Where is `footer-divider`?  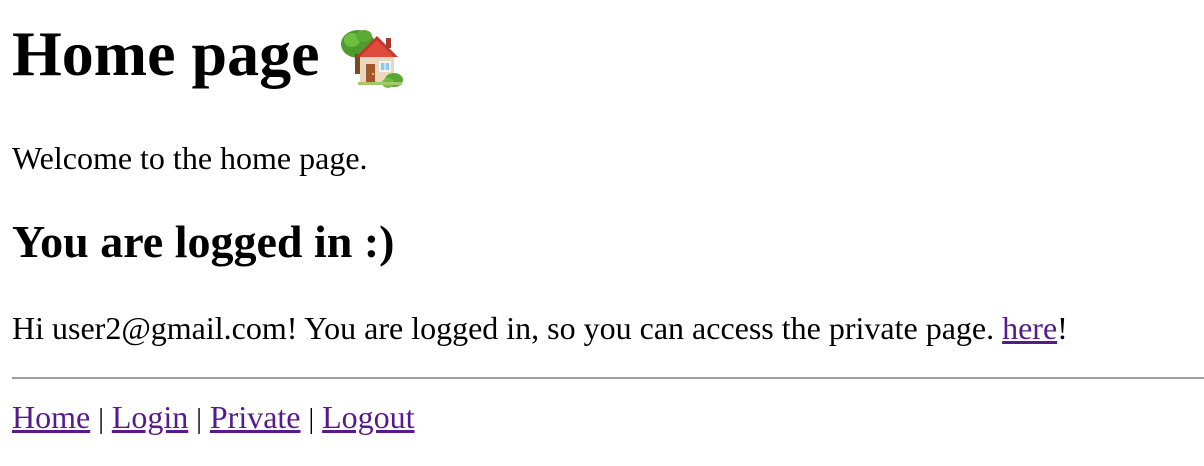 footer-divider is located at coordinates (608, 378).